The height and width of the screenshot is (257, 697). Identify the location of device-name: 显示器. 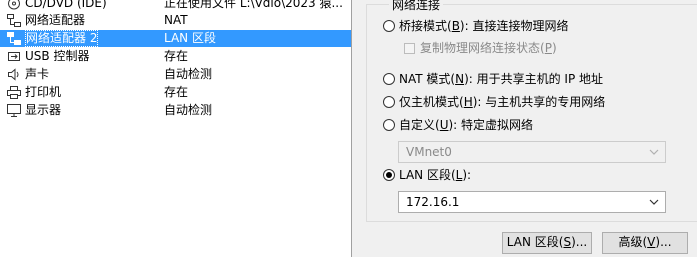
(43, 110).